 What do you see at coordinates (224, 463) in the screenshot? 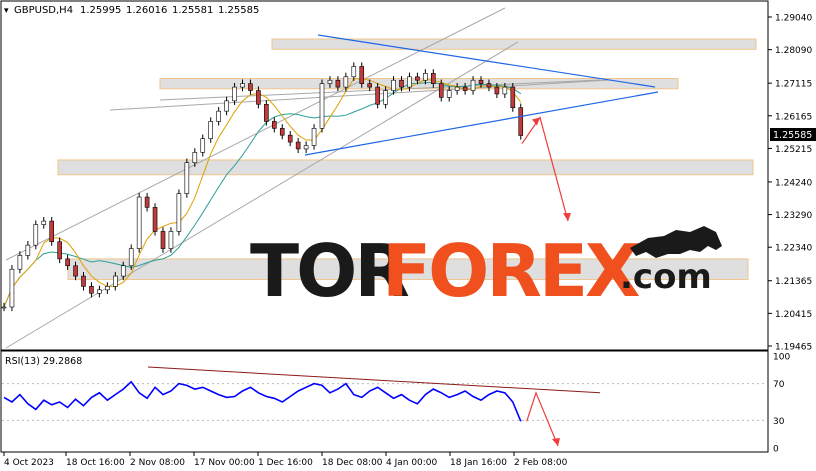
I see `time-tick-label: 17 Nov 00:00` at bounding box center [224, 463].